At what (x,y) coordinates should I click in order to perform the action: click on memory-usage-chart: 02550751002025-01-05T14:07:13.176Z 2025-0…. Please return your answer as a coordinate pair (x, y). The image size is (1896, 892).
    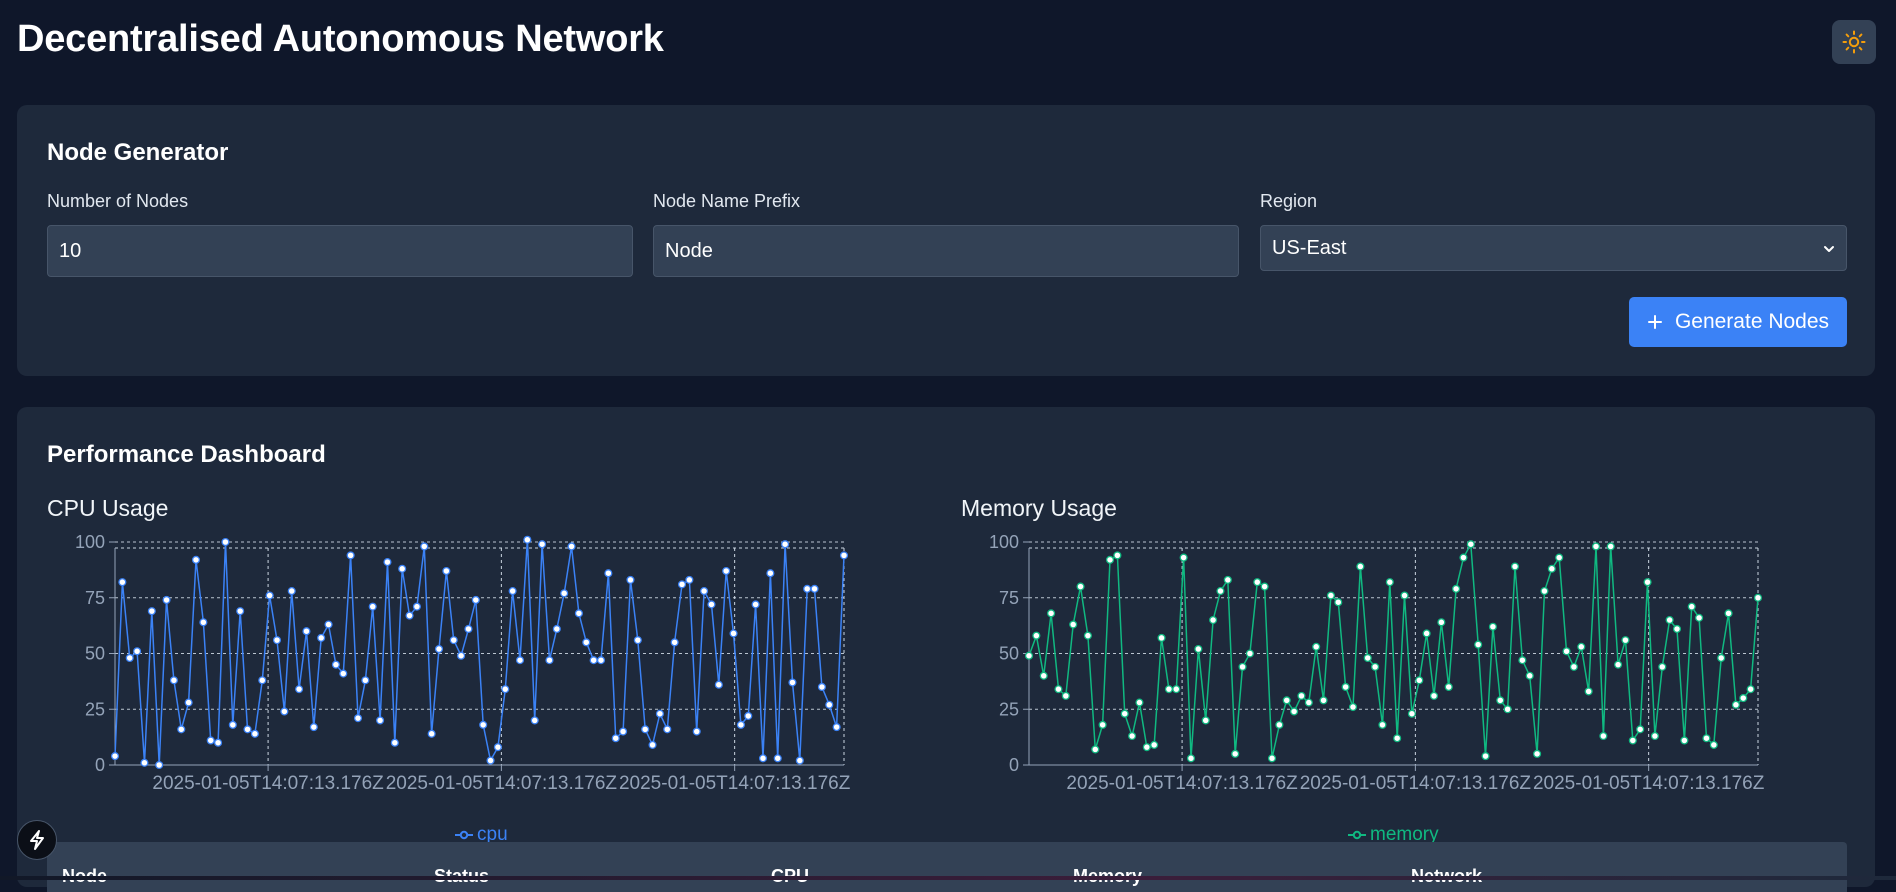
    Looking at the image, I should click on (1377, 663).